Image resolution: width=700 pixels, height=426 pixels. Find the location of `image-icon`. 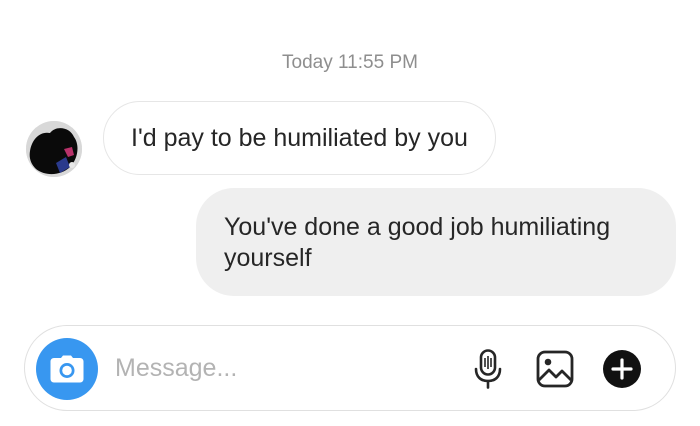

image-icon is located at coordinates (555, 369).